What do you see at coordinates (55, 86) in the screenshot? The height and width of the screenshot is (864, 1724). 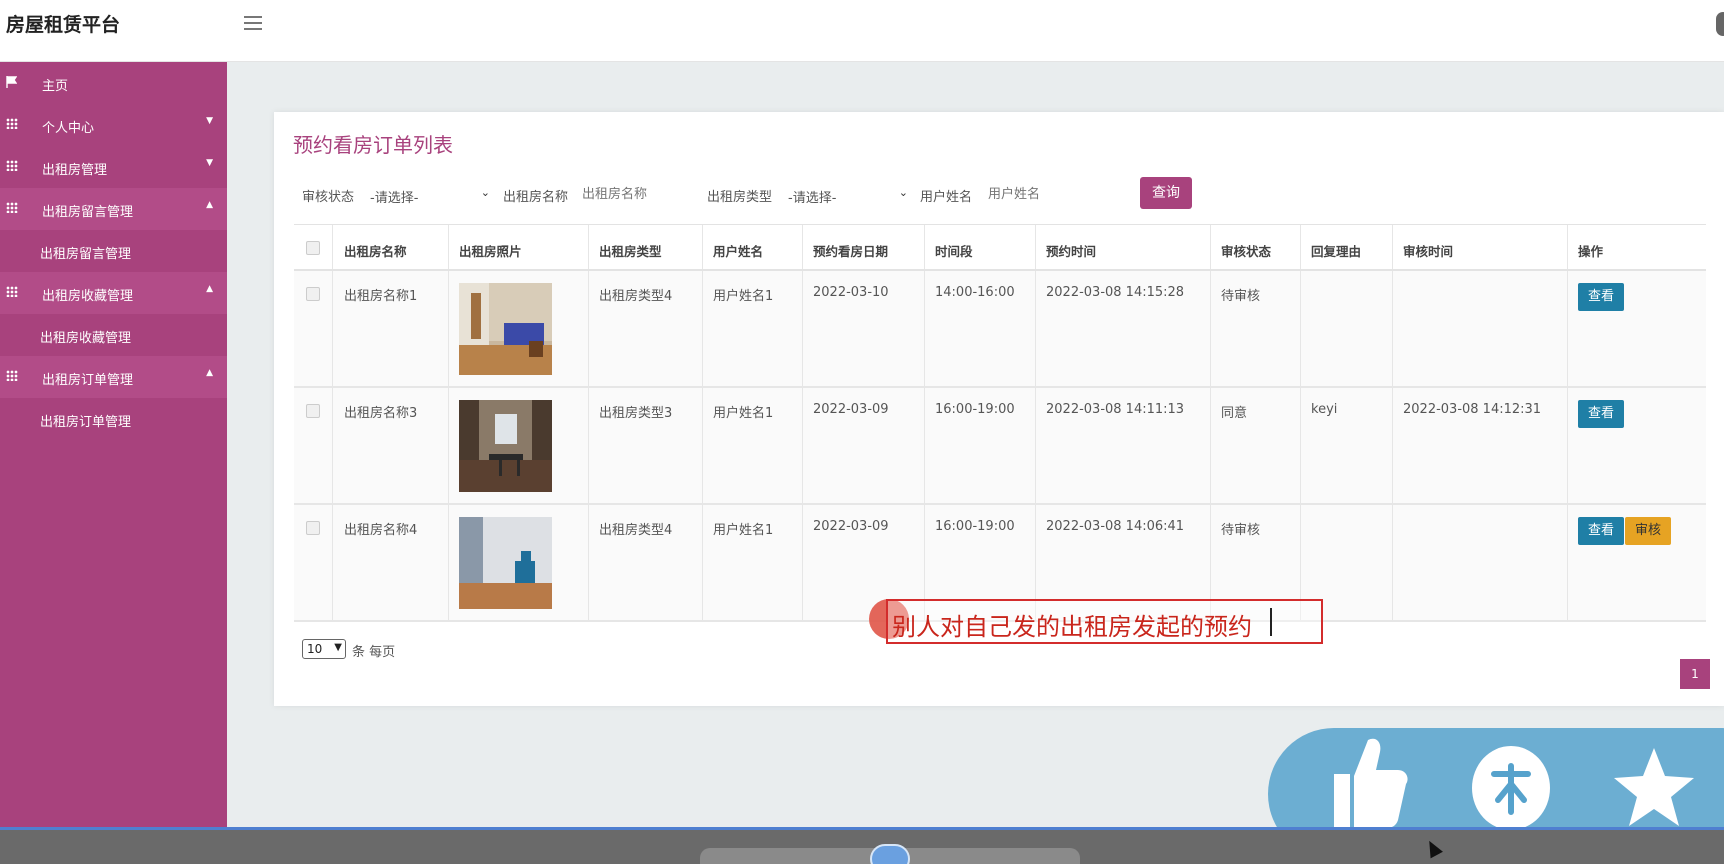 I see `sidebar-item-label: 主页` at bounding box center [55, 86].